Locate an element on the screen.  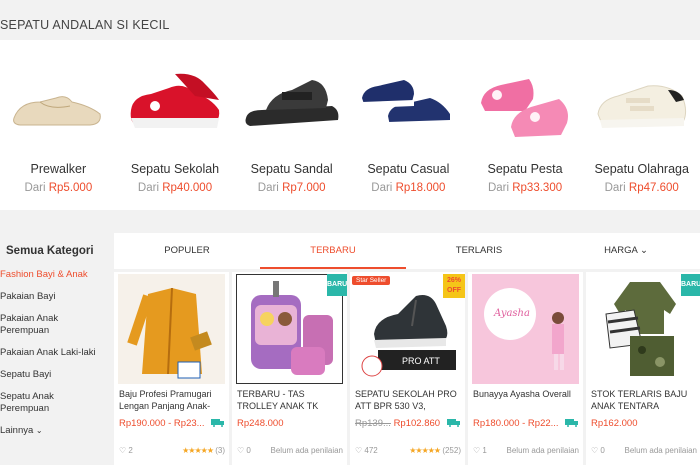
category-name: Sepatu Pesta is located at coordinates (525, 169).